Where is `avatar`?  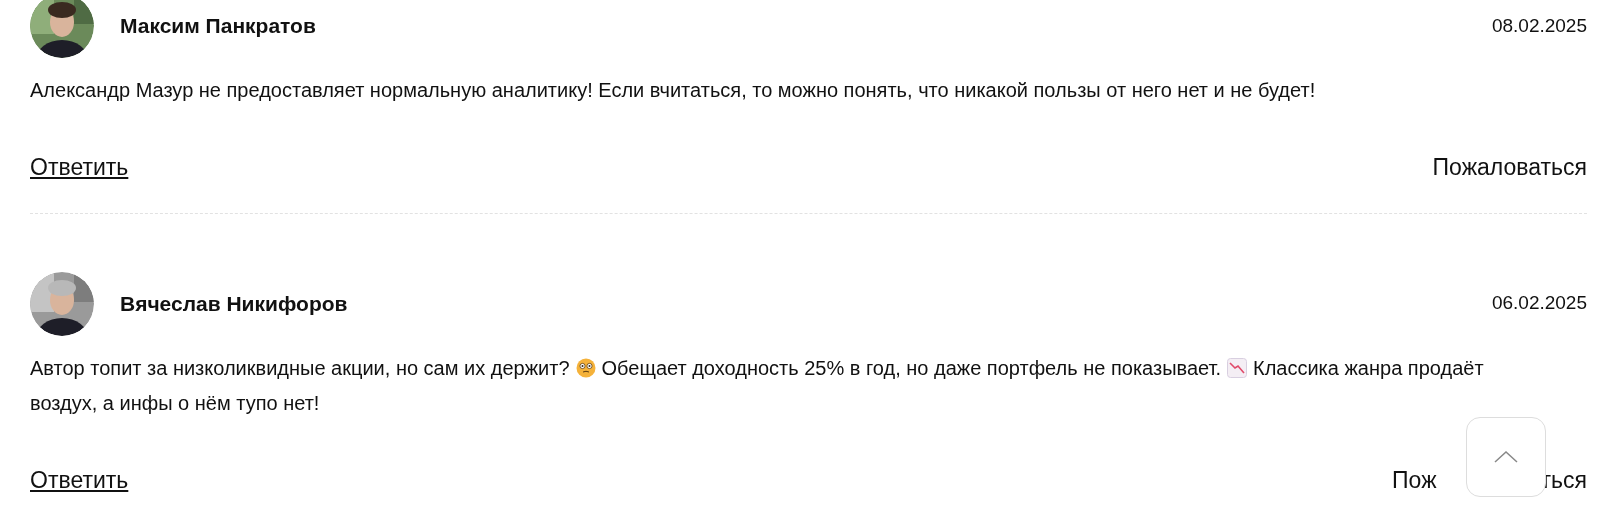
avatar is located at coordinates (62, 29).